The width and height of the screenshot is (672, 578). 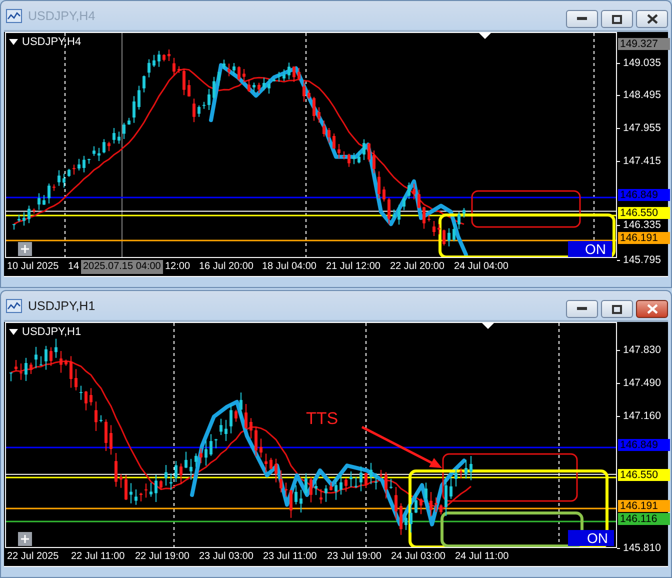 What do you see at coordinates (98, 557) in the screenshot?
I see `time-label: 22 Jul 11:00` at bounding box center [98, 557].